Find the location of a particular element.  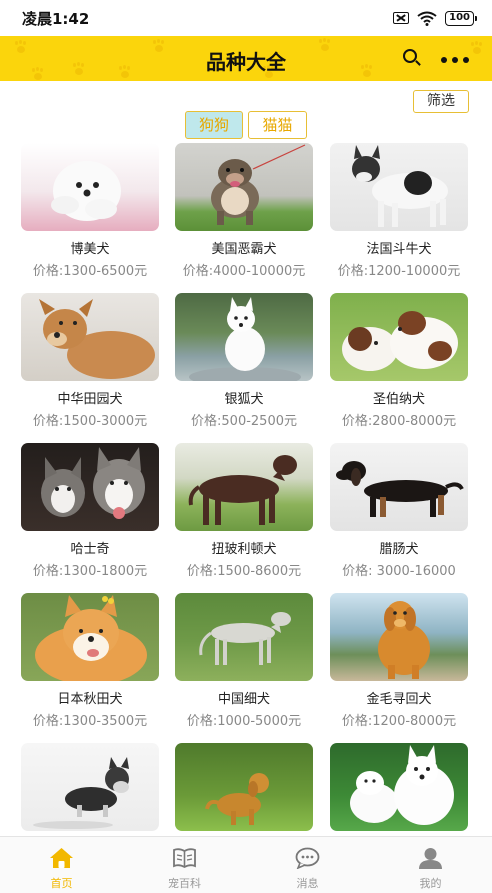

breed-name: 扭玻利顿犬 is located at coordinates (244, 549).